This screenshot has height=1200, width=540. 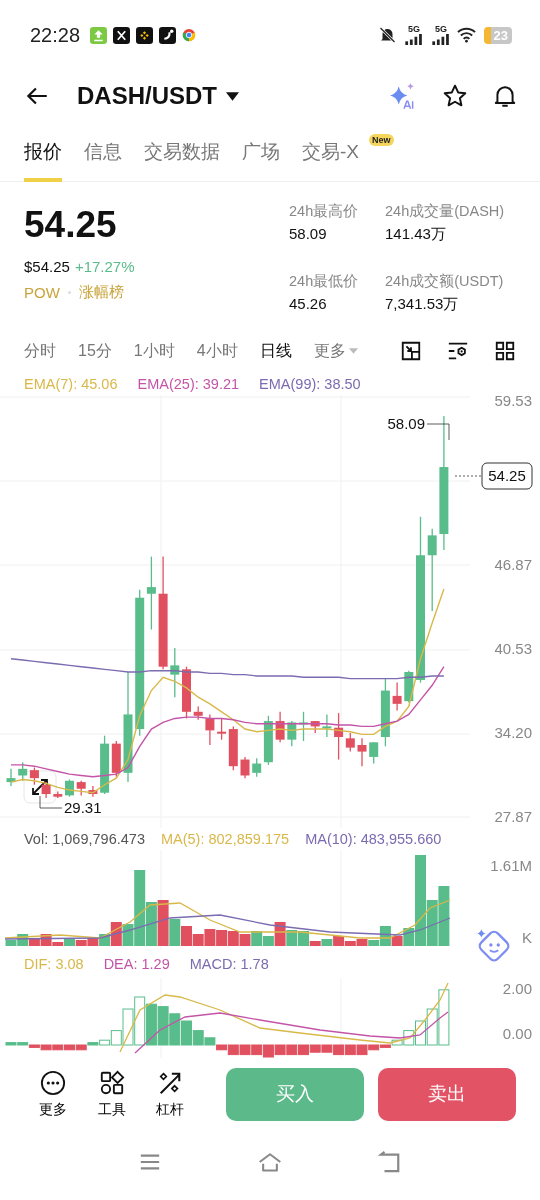 What do you see at coordinates (411, 351) in the screenshot?
I see `chart-mode-icon` at bounding box center [411, 351].